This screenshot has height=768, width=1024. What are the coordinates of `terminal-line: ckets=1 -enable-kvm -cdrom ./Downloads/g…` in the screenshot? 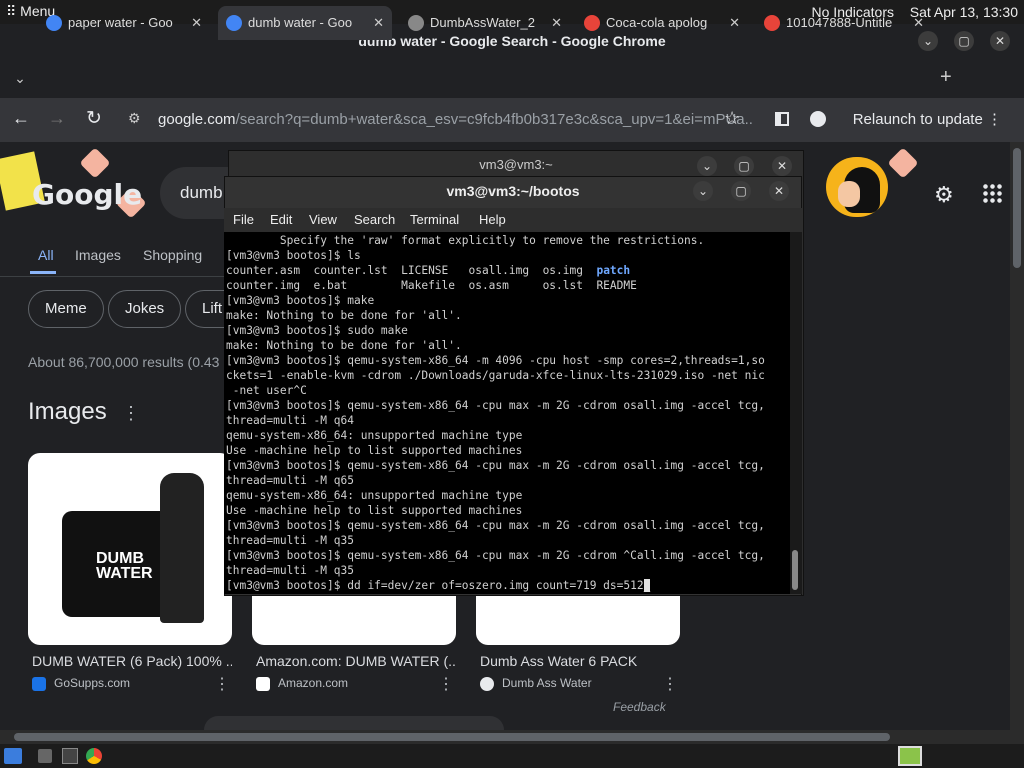 It's located at (495, 375).